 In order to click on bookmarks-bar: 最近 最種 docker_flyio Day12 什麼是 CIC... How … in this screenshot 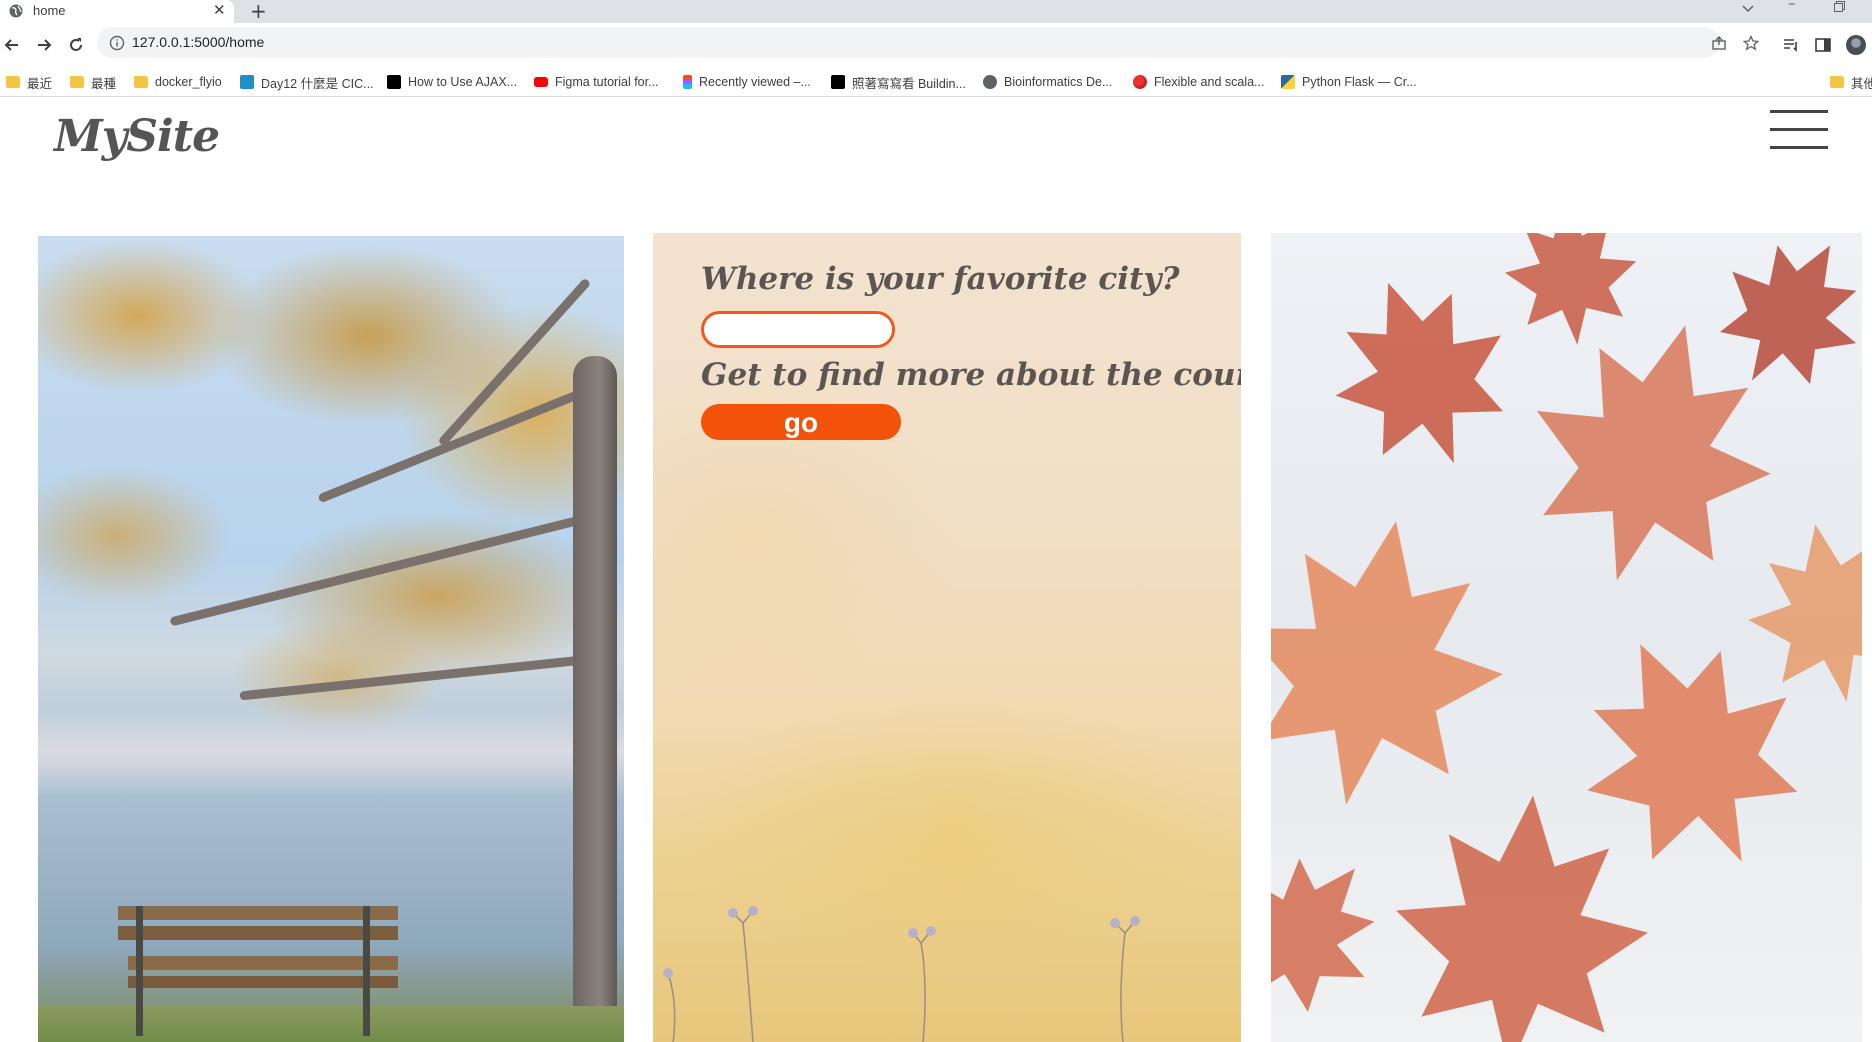, I will do `click(936, 82)`.